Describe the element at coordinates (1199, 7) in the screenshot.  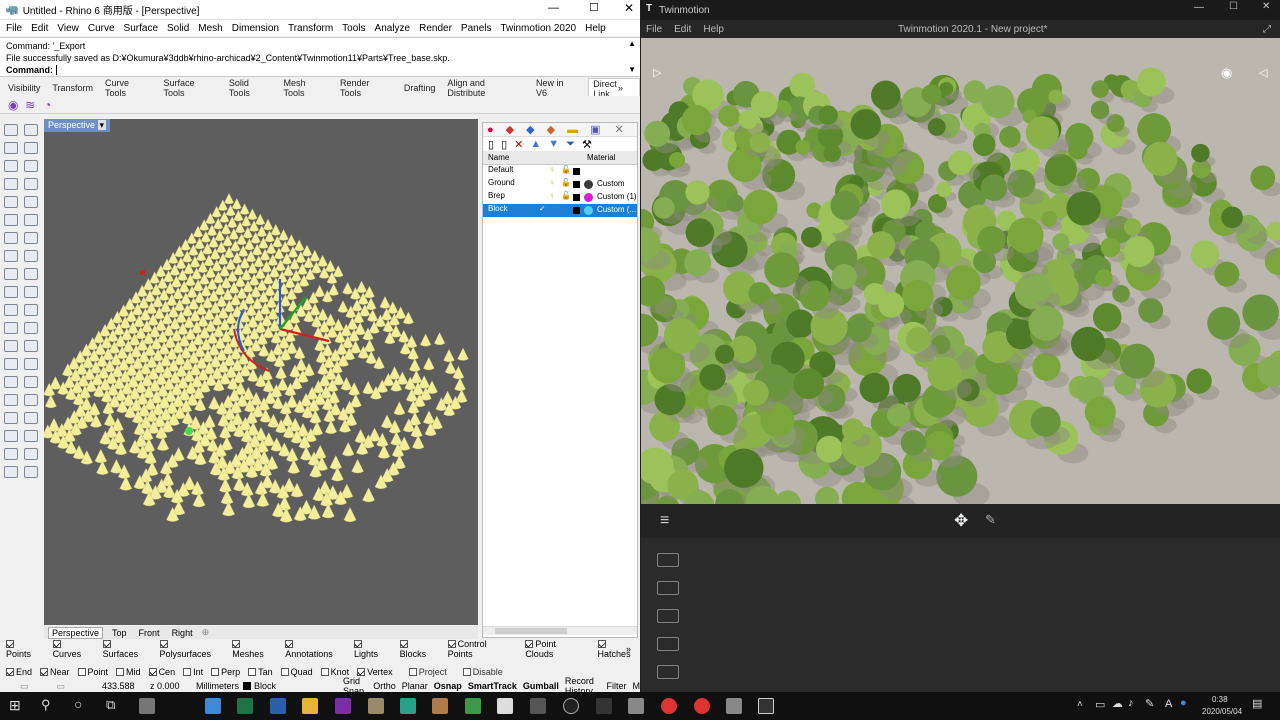
I see `tm-minimize-button: —` at that location.